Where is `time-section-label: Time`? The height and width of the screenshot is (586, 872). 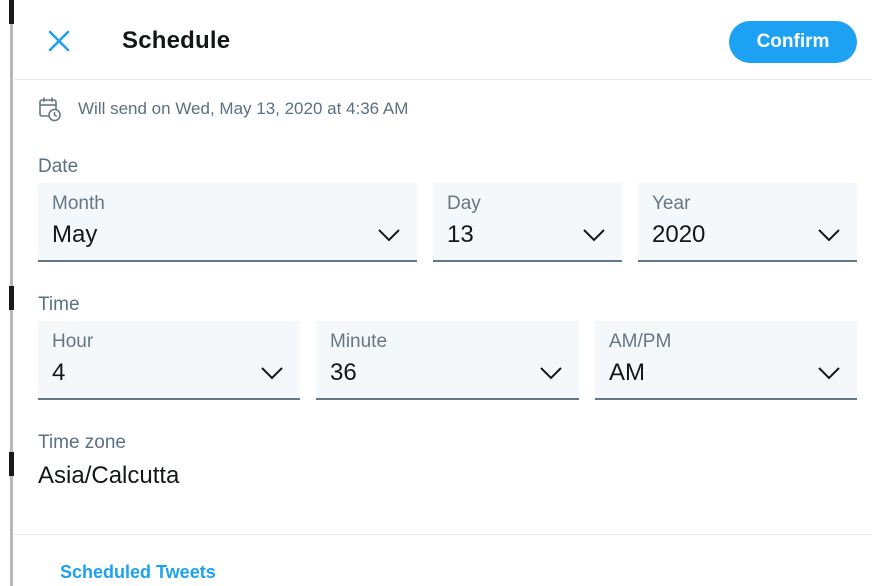 time-section-label: Time is located at coordinates (59, 304).